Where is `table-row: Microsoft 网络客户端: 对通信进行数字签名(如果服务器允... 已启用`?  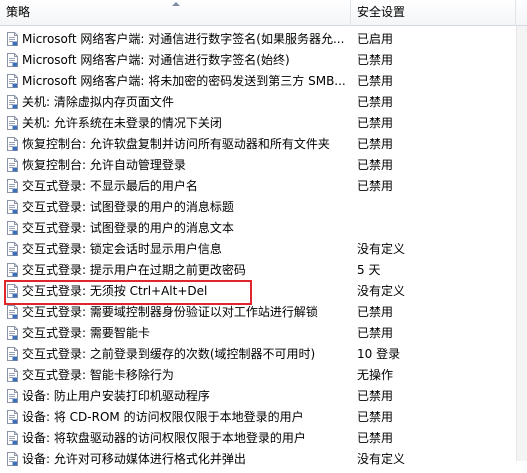
table-row: Microsoft 网络客户端: 对通信进行数字签名(如果服务器允... 已启用 is located at coordinates (258, 39).